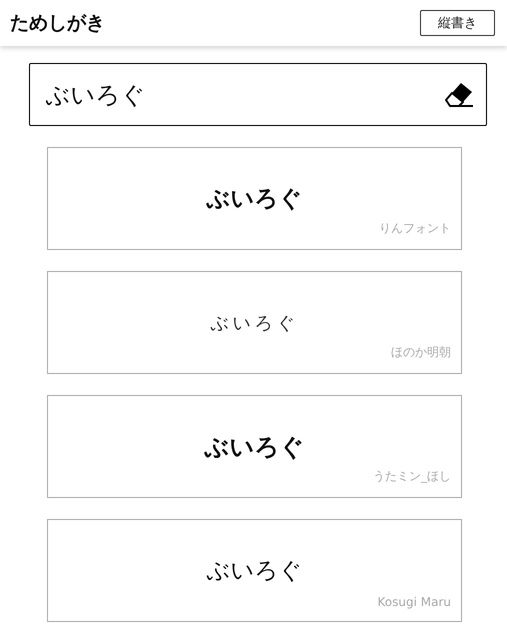 Image resolution: width=507 pixels, height=640 pixels. What do you see at coordinates (415, 228) in the screenshot?
I see `font-name: りんフォント` at bounding box center [415, 228].